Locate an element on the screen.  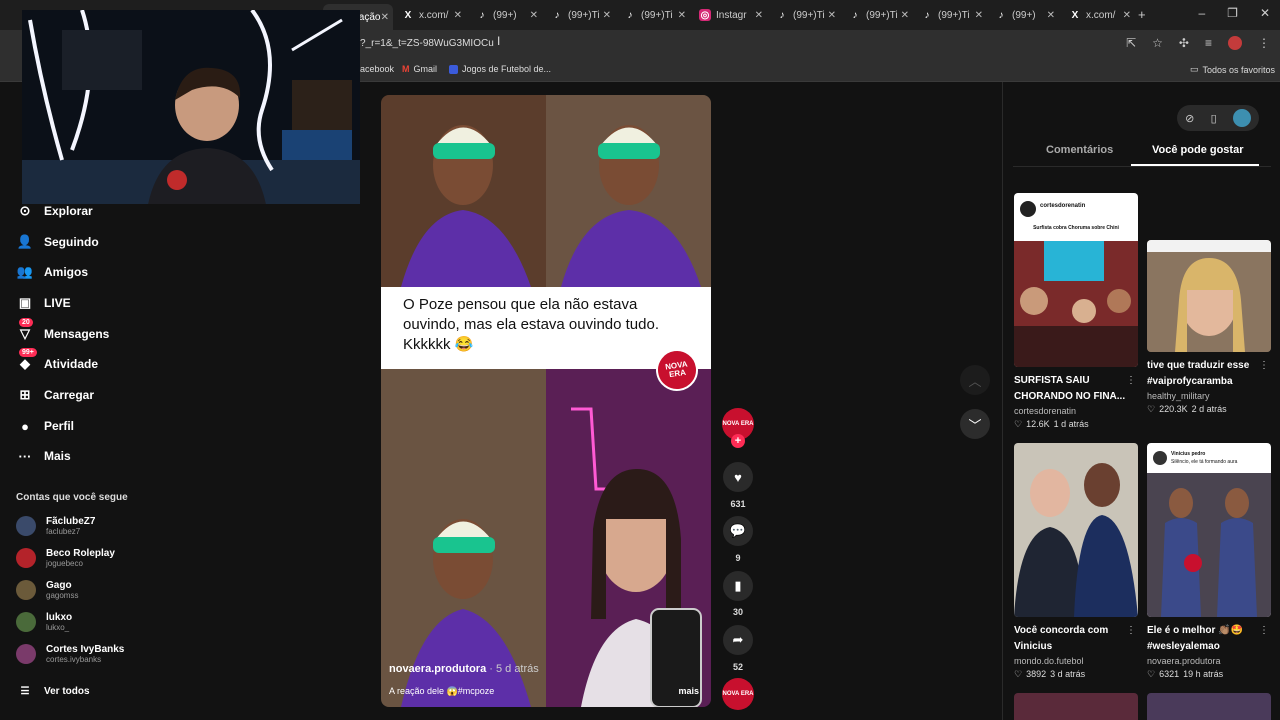
followed-account: FãclubeZ7 faclubez7 is located at coordinates (55, 526).